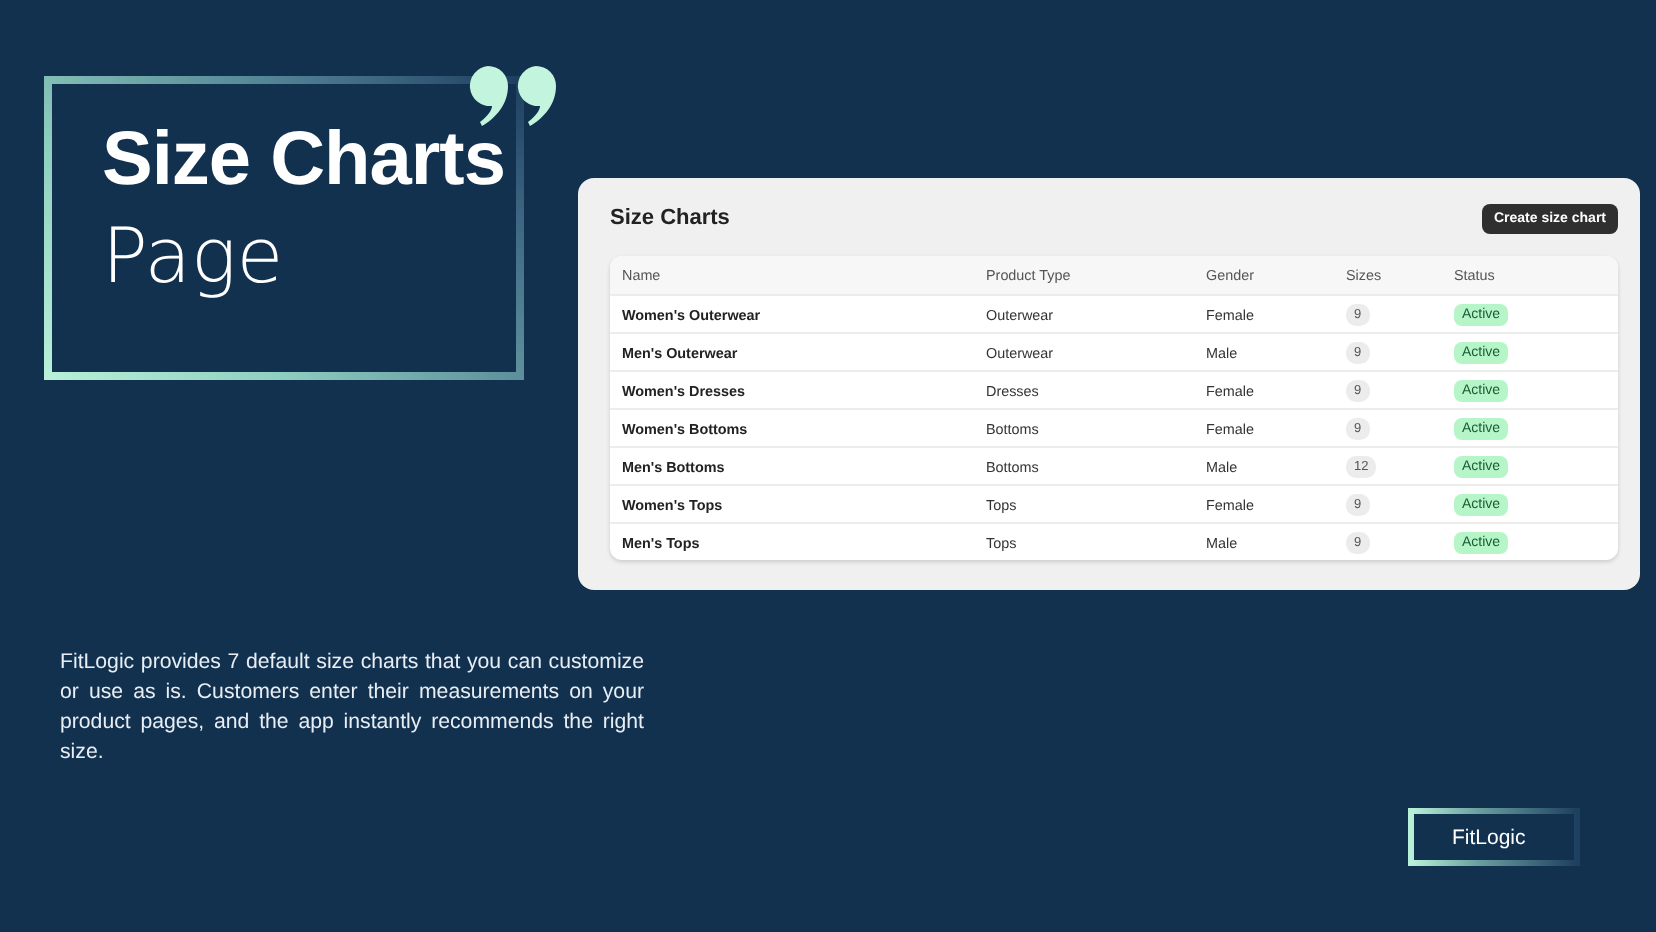 This screenshot has width=1656, height=932. I want to click on brand-label: FitLogic, so click(1494, 837).